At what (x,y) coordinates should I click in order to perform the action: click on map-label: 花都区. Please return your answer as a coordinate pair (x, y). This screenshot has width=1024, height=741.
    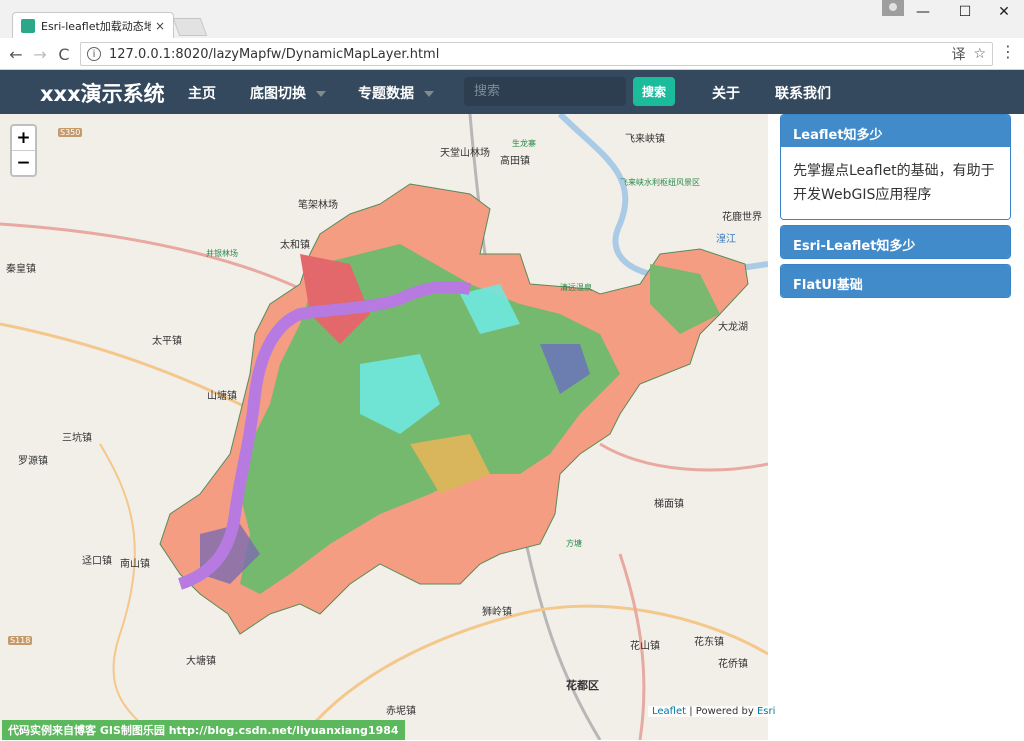
    Looking at the image, I should click on (582, 685).